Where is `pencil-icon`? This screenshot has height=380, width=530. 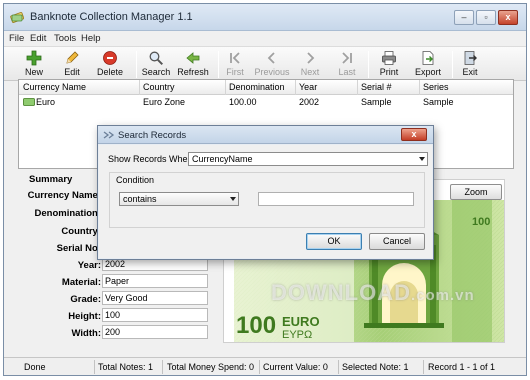 pencil-icon is located at coordinates (72, 57).